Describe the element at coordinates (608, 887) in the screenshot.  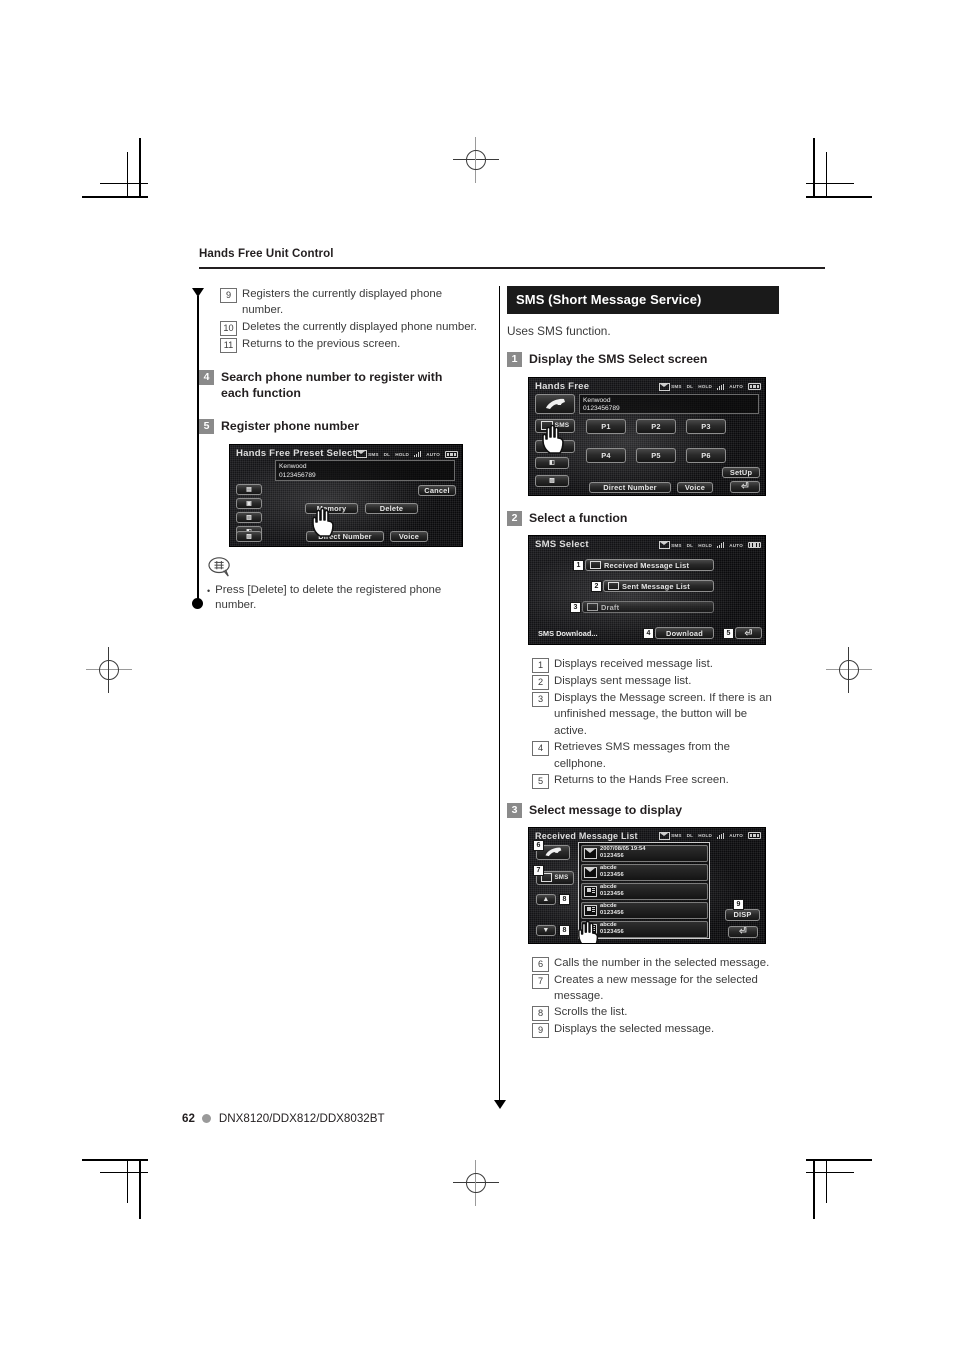
I see `message-line1: abcde` at that location.